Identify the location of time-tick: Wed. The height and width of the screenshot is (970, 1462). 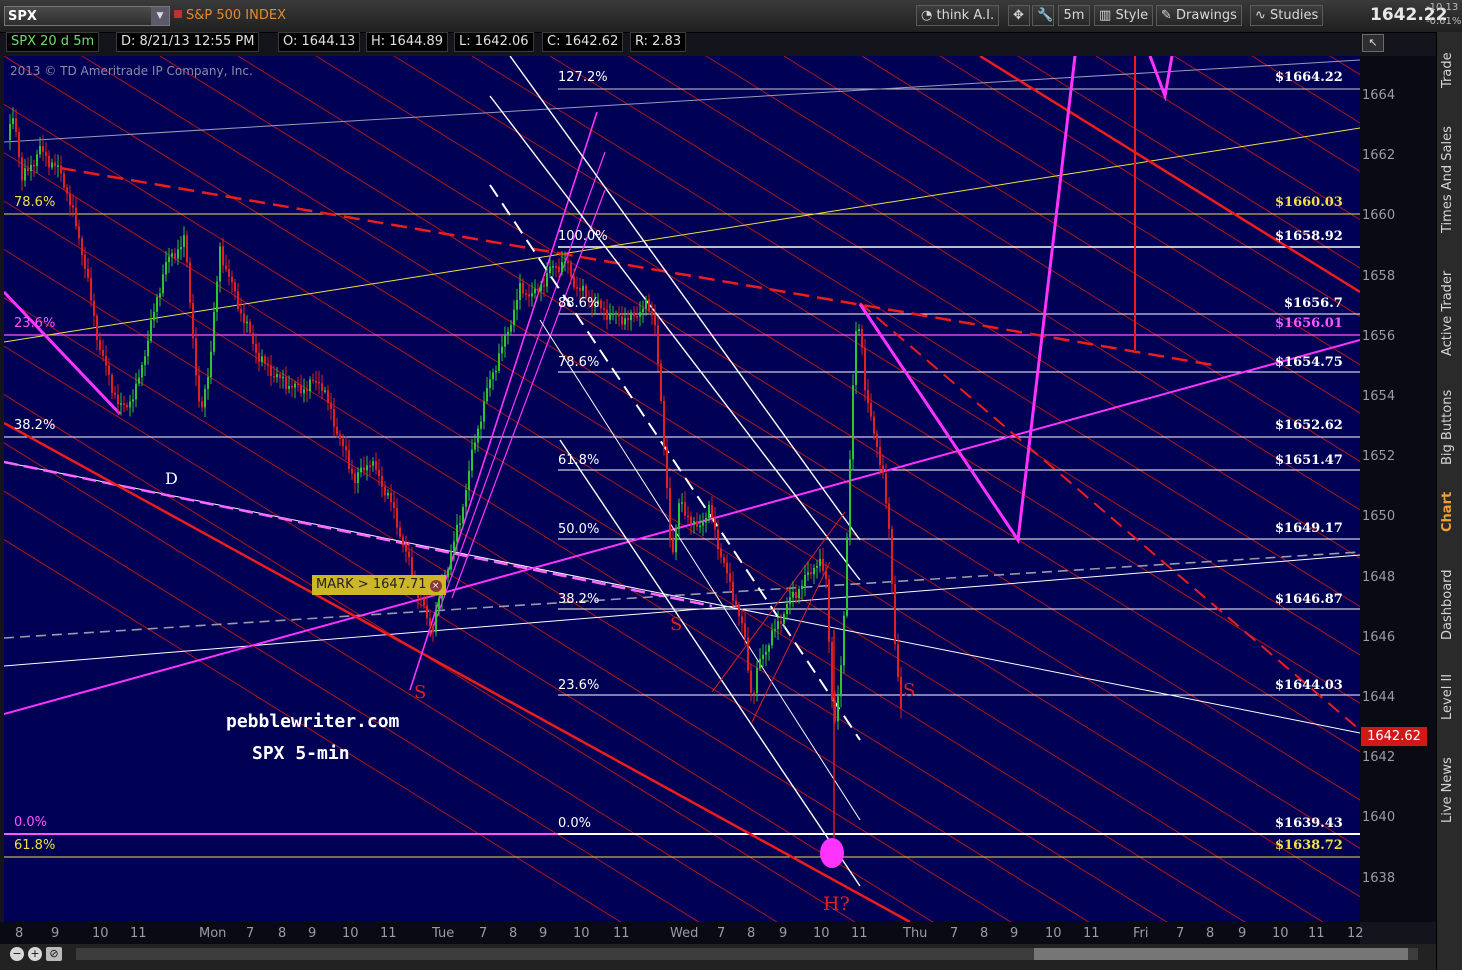
(684, 933).